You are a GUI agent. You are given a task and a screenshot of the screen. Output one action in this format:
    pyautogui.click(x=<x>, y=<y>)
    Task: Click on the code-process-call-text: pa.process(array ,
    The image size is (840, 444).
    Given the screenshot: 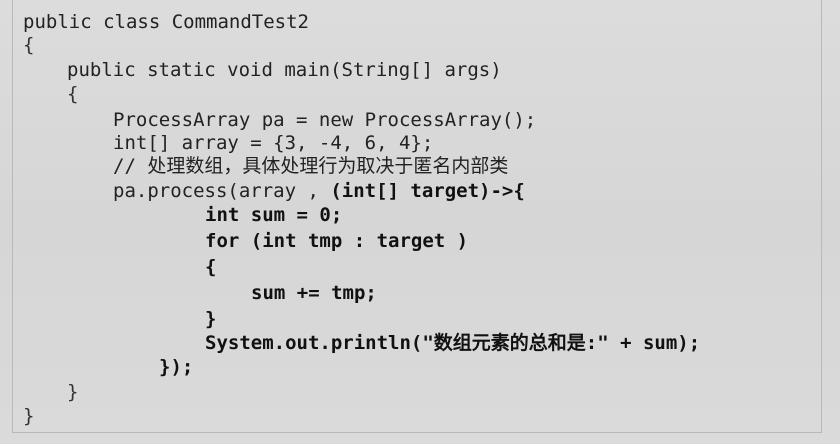 What is the action you would take?
    pyautogui.click(x=222, y=191)
    